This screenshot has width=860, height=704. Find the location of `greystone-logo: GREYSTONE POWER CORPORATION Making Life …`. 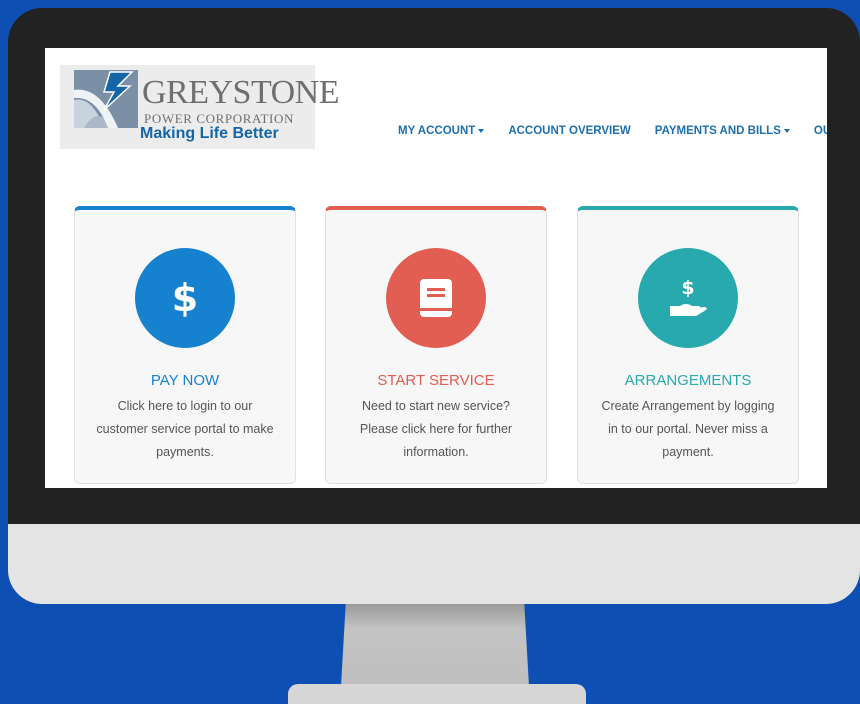

greystone-logo: GREYSTONE POWER CORPORATION Making Life … is located at coordinates (200, 107).